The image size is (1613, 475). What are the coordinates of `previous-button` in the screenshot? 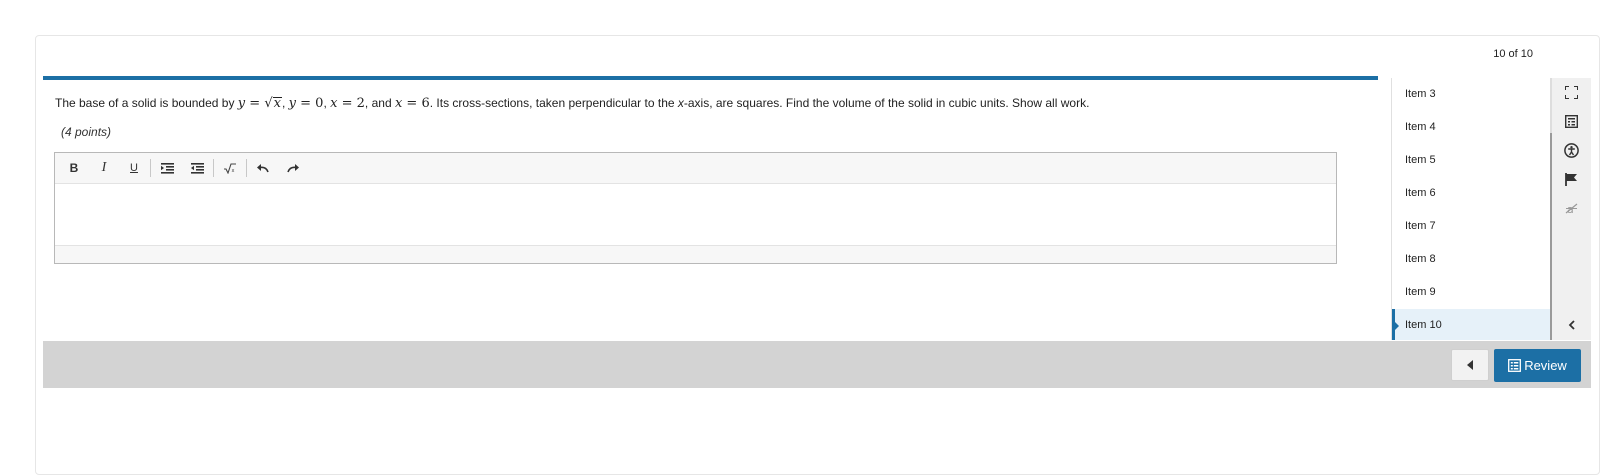 It's located at (1470, 365).